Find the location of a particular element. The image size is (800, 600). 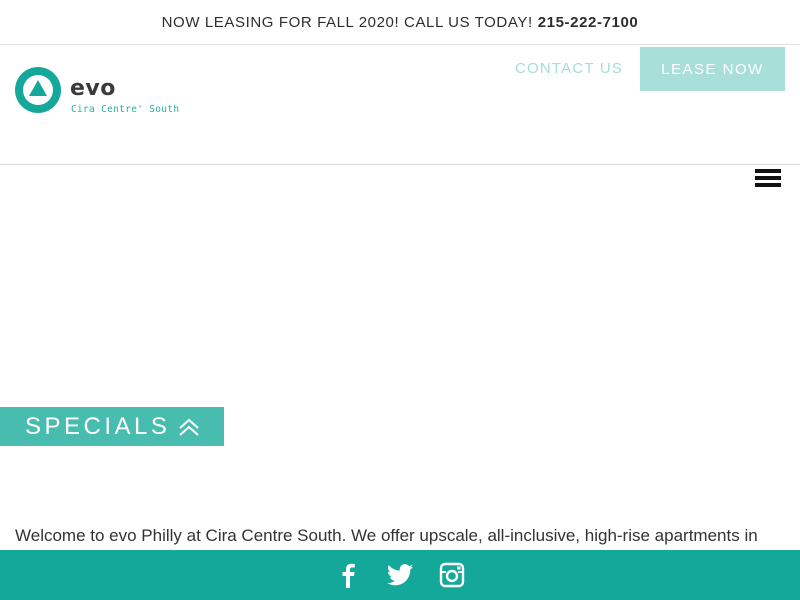

instagram-icon is located at coordinates (452, 575).